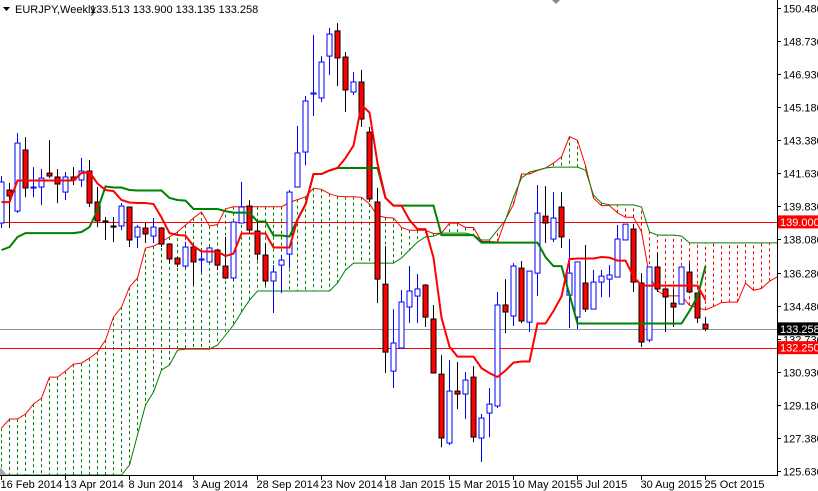 This screenshot has width=818, height=491. Describe the element at coordinates (800, 275) in the screenshot. I see `price-tick-label: 136.280` at that location.